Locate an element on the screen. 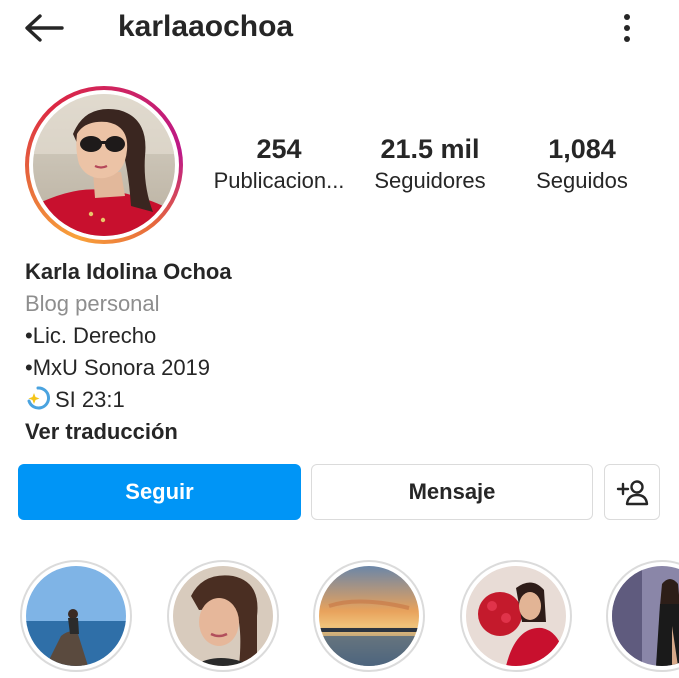 This screenshot has width=679, height=678. dizzy-sparkle-icon is located at coordinates (39, 398).